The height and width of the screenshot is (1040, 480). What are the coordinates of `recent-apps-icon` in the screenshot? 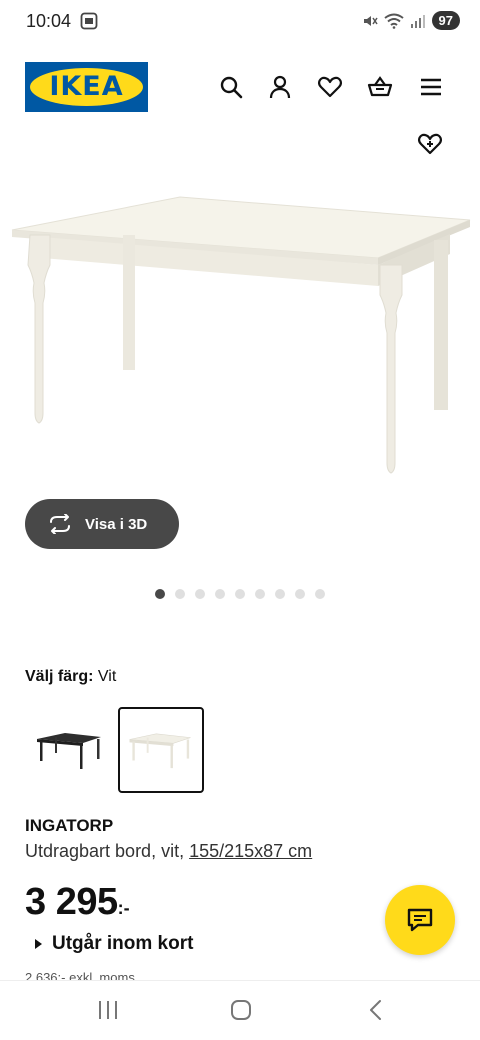 It's located at (108, 1010).